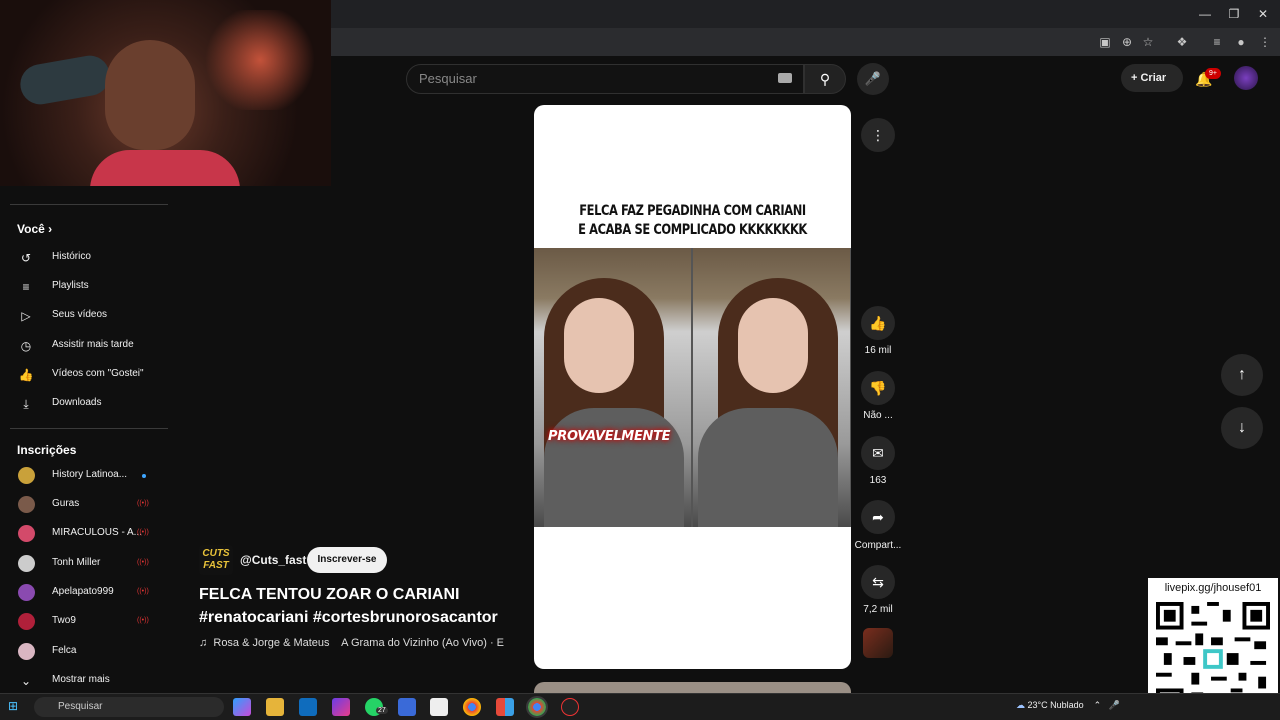  Describe the element at coordinates (692, 211) in the screenshot. I see `caption-line: FELCA FAZ PEGADINHA COM CARIANI` at that location.